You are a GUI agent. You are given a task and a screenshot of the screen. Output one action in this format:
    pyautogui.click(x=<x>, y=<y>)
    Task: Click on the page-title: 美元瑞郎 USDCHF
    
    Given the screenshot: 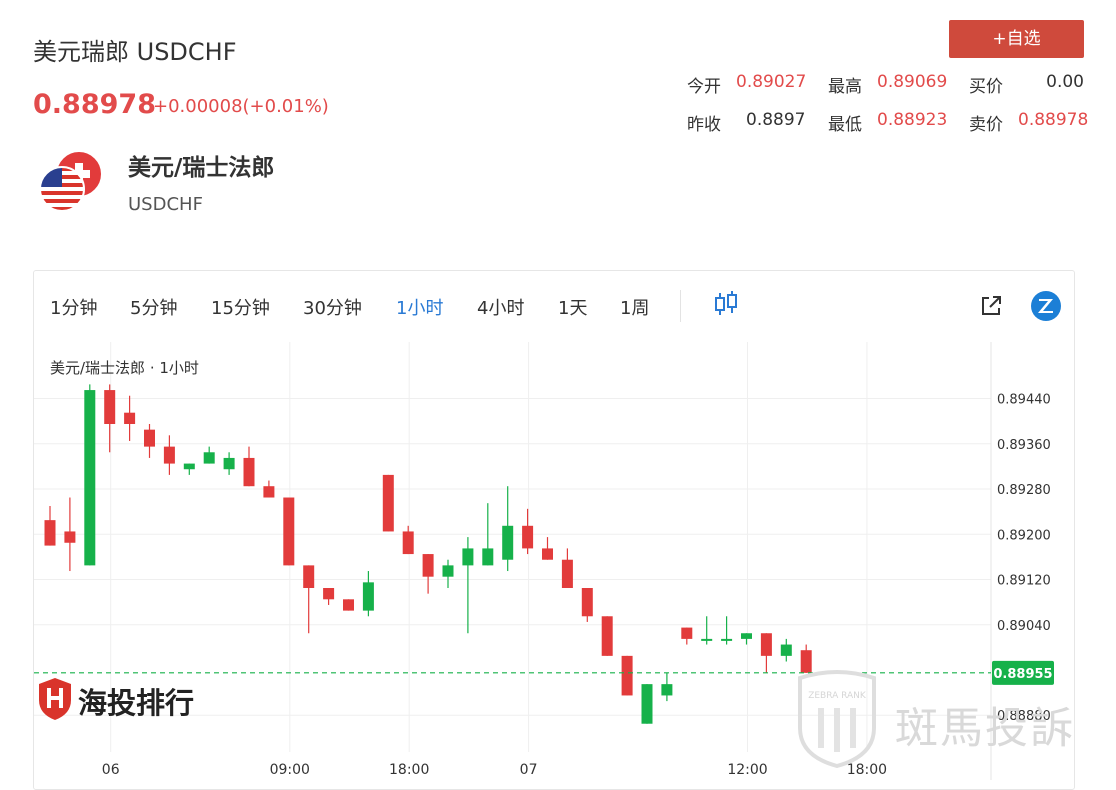 What is the action you would take?
    pyautogui.click(x=135, y=52)
    